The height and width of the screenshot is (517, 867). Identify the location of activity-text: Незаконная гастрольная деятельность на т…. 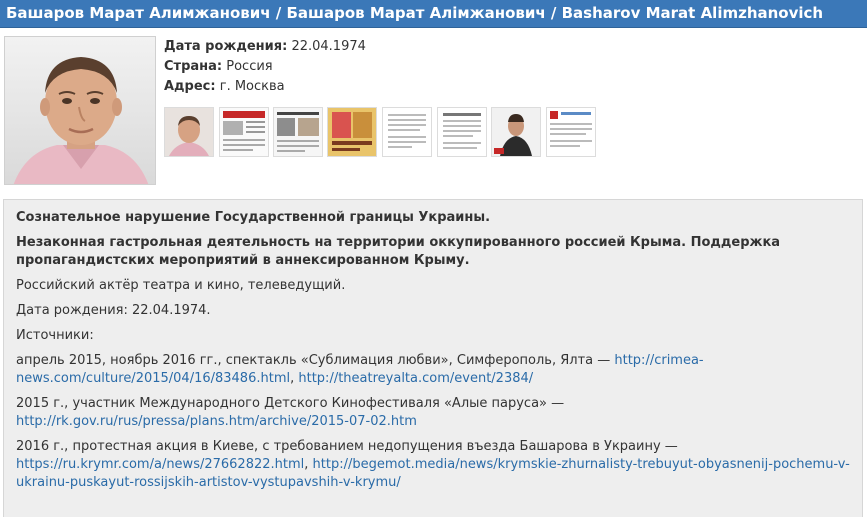
(398, 251).